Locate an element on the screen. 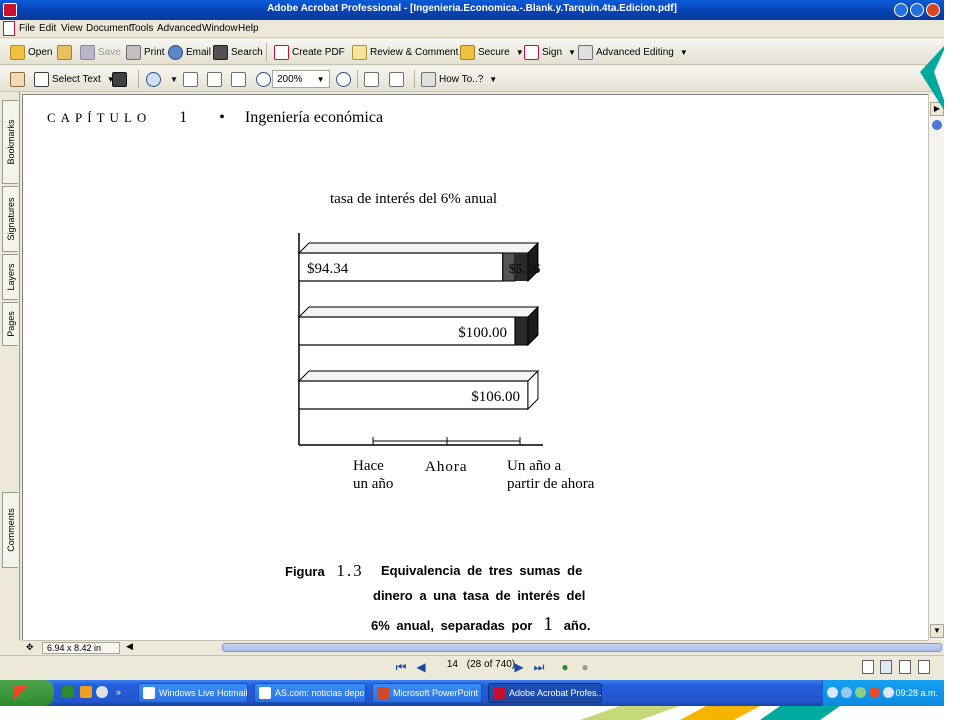  menu-edit: Edit is located at coordinates (47, 28).